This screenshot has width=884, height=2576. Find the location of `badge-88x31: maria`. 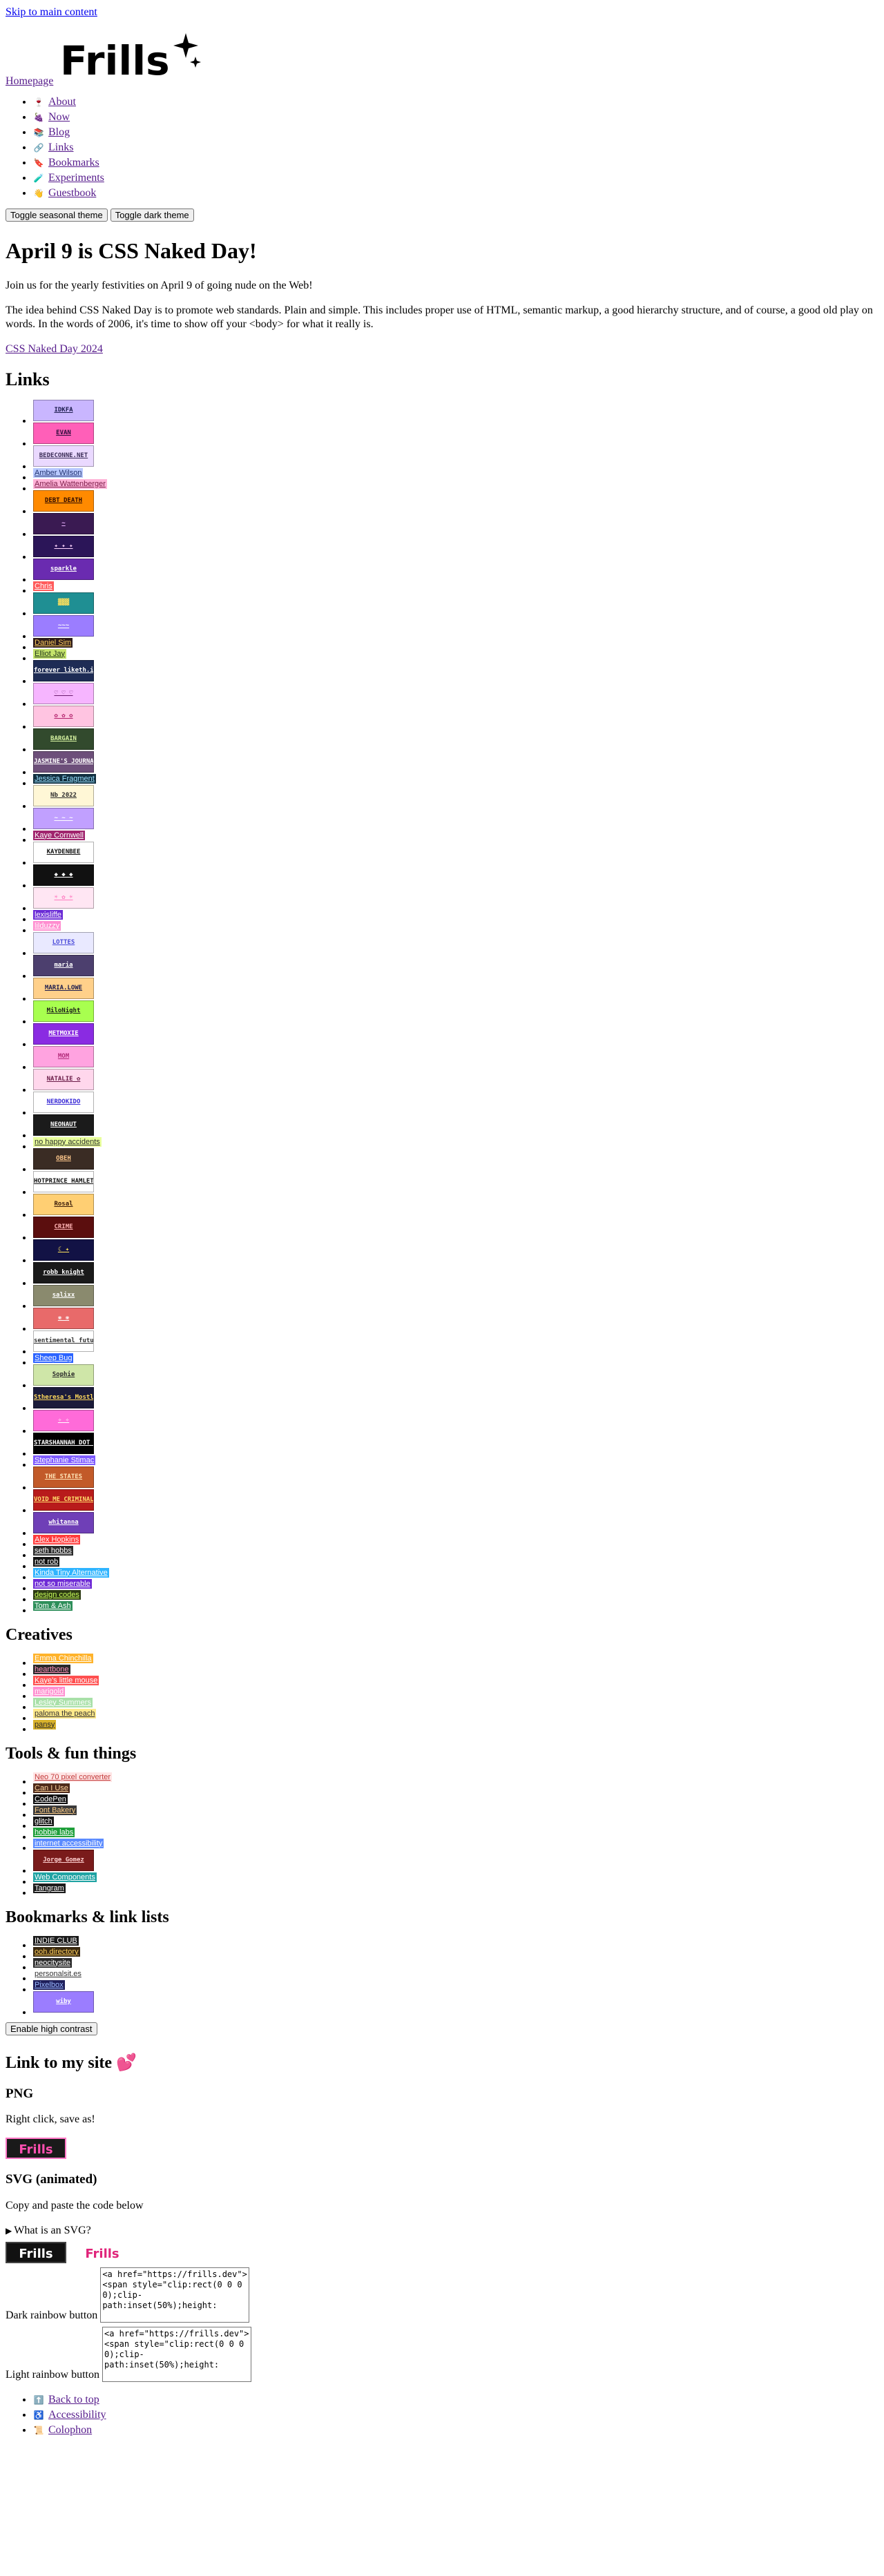

badge-88x31: maria is located at coordinates (64, 965).